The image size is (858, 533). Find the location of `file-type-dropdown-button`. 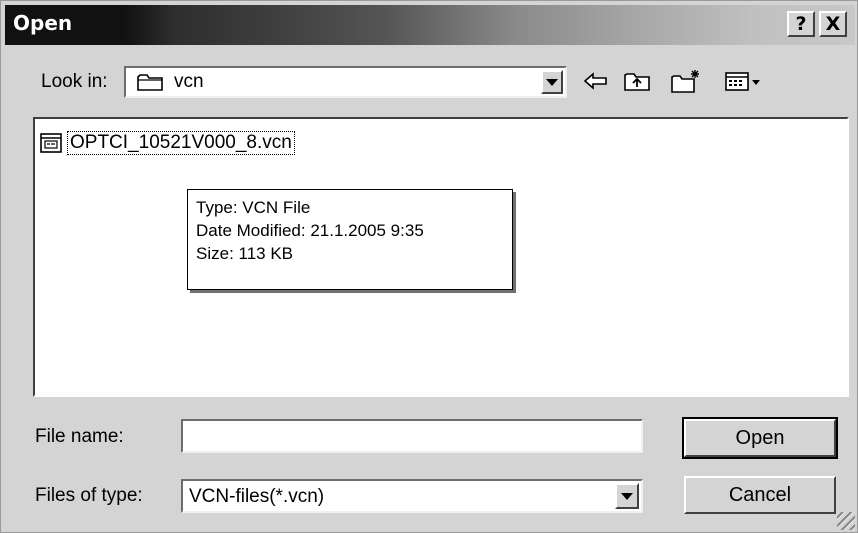

file-type-dropdown-button is located at coordinates (627, 496).